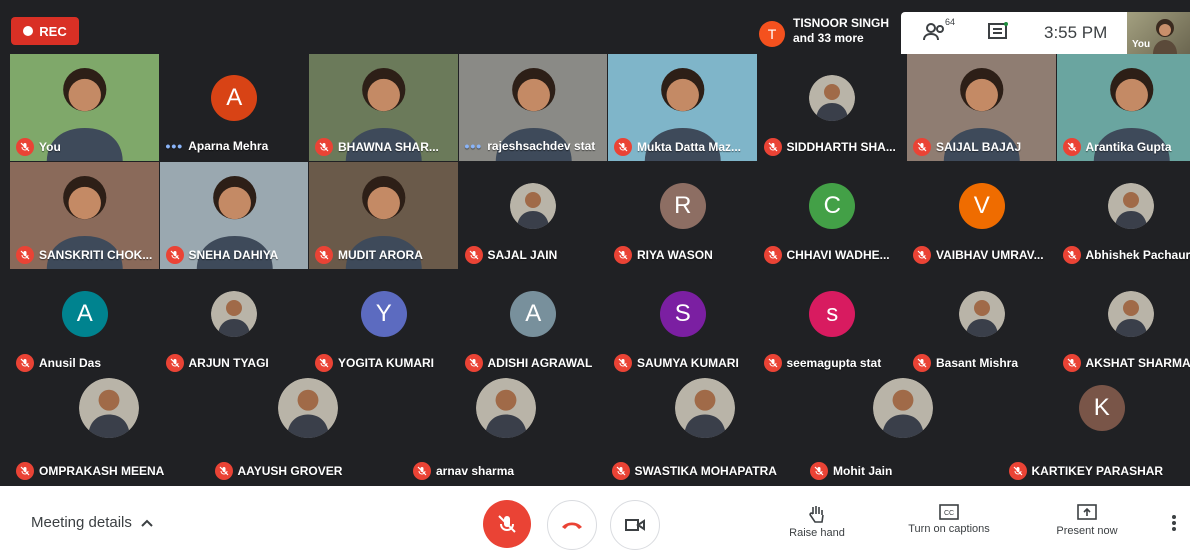 This screenshot has height=550, width=1190. I want to click on participant-tile: KKARTIKEY PARASHAR, so click(1096, 431).